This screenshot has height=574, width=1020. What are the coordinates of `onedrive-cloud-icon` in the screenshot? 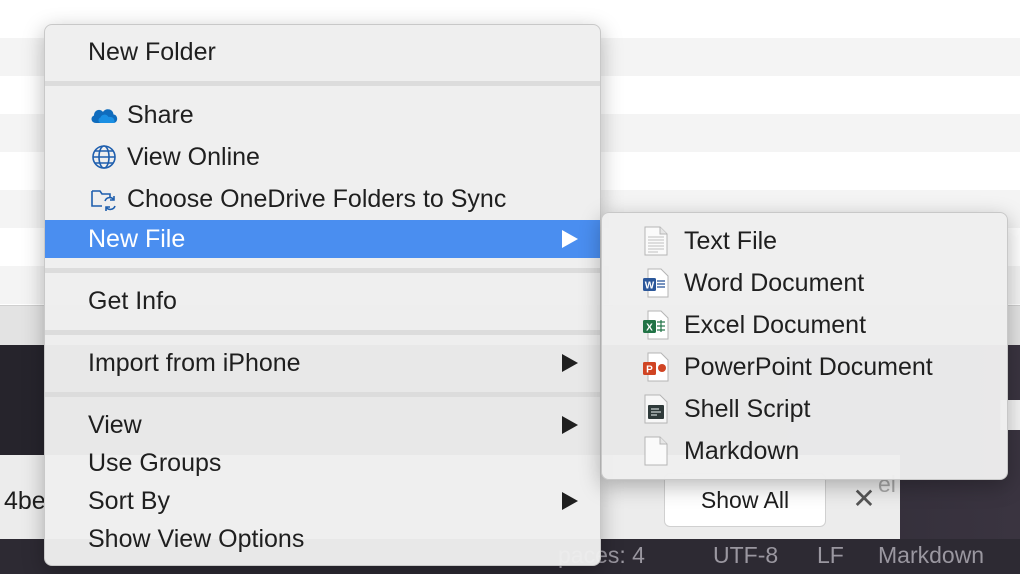 It's located at (104, 115).